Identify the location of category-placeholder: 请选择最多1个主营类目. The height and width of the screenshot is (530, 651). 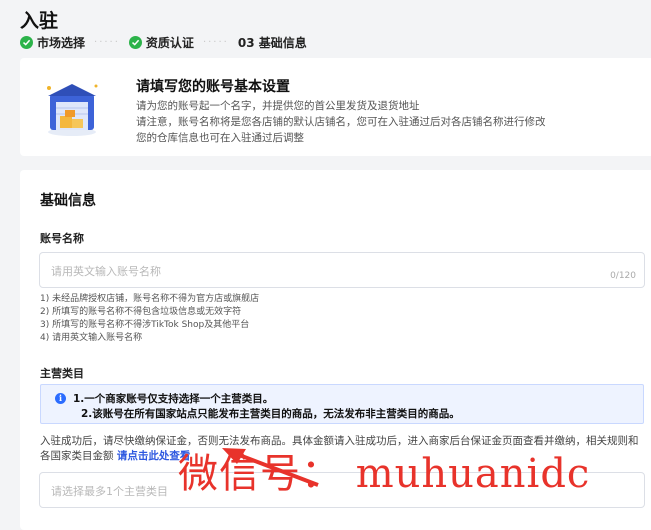
(109, 491).